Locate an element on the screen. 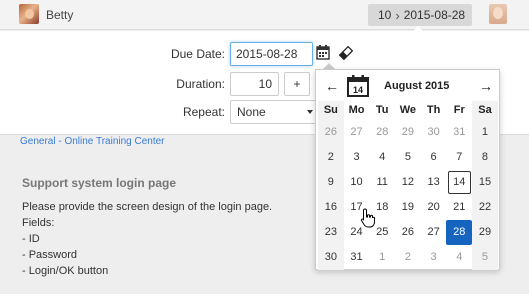 Image resolution: width=529 pixels, height=294 pixels. user-name: Betty is located at coordinates (59, 15).